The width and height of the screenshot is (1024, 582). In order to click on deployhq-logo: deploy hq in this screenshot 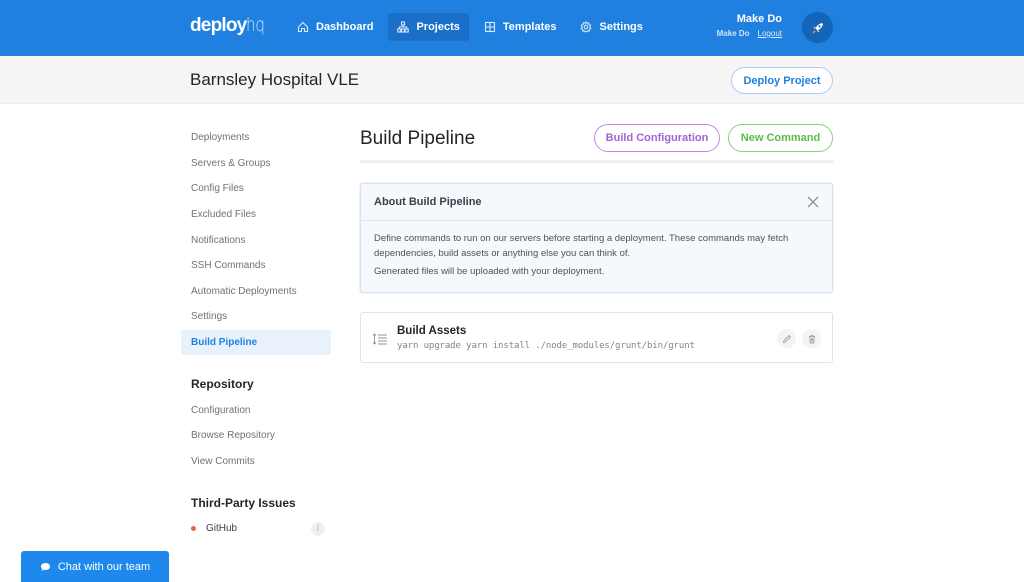, I will do `click(230, 26)`.